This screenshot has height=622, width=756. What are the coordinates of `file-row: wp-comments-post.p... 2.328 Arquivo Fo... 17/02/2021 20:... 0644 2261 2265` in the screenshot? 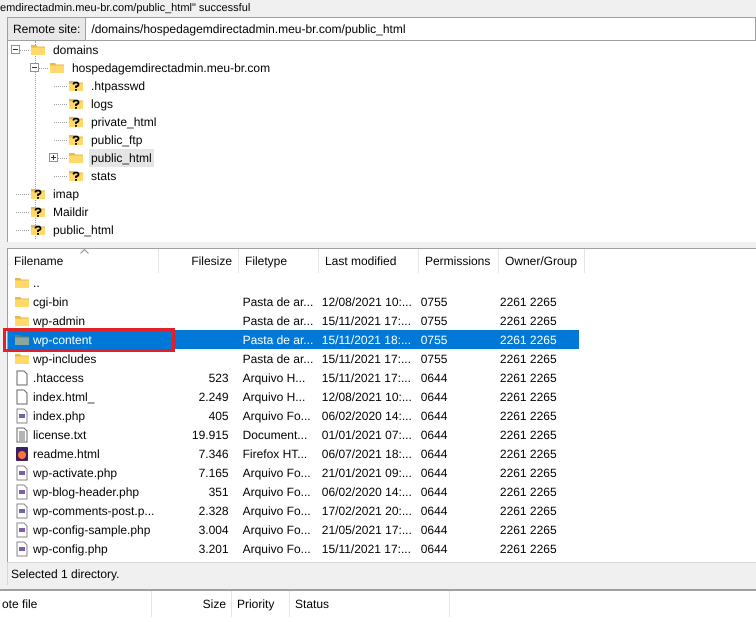 It's located at (293, 510).